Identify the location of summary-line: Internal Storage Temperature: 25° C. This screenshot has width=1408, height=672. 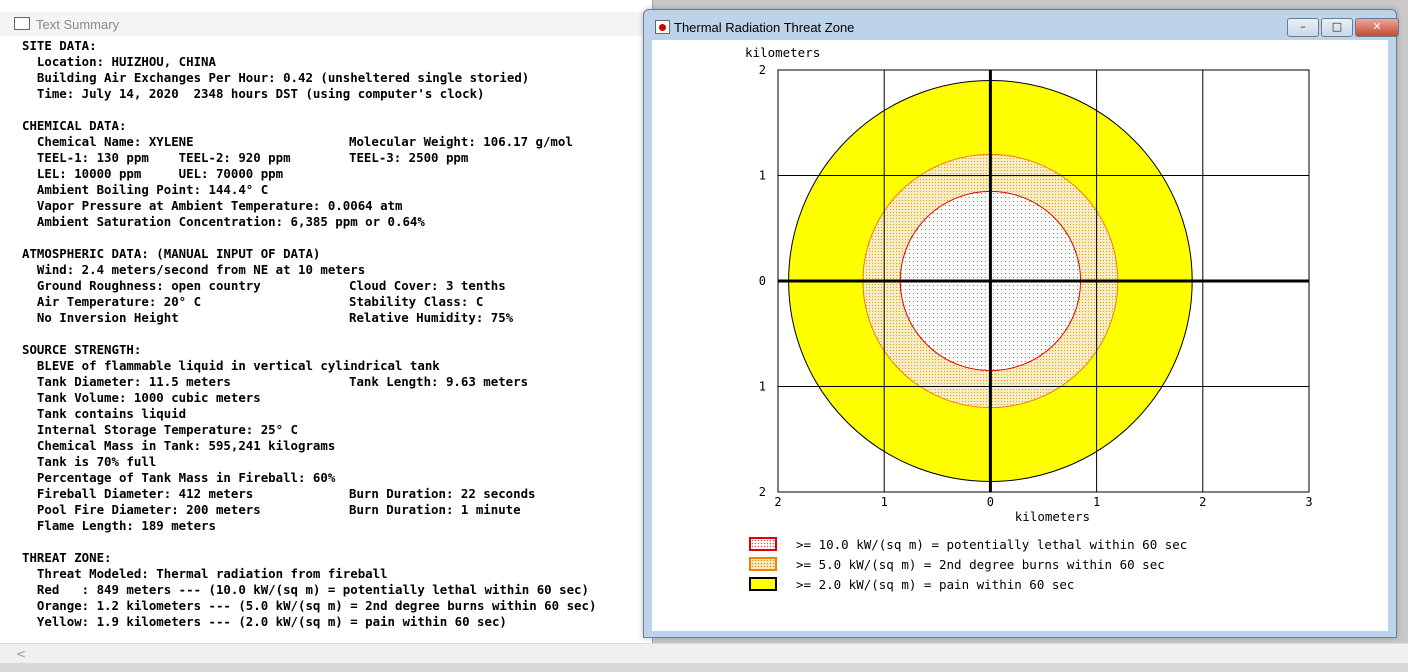
(334, 430).